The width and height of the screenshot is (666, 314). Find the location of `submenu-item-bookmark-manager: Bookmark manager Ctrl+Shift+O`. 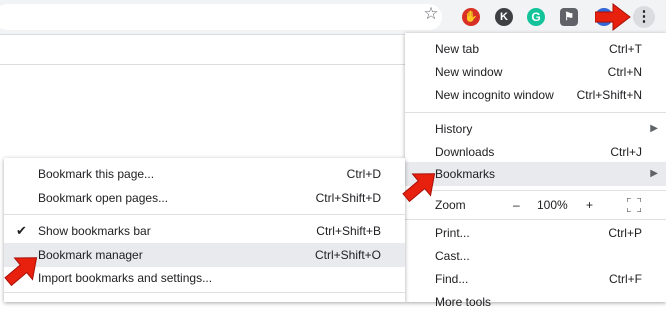

submenu-item-bookmark-manager: Bookmark manager Ctrl+Shift+O is located at coordinates (204, 255).